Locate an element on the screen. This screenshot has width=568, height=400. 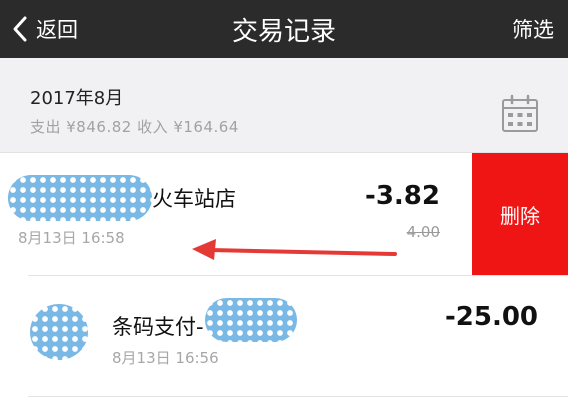
calendar-icon is located at coordinates (520, 114).